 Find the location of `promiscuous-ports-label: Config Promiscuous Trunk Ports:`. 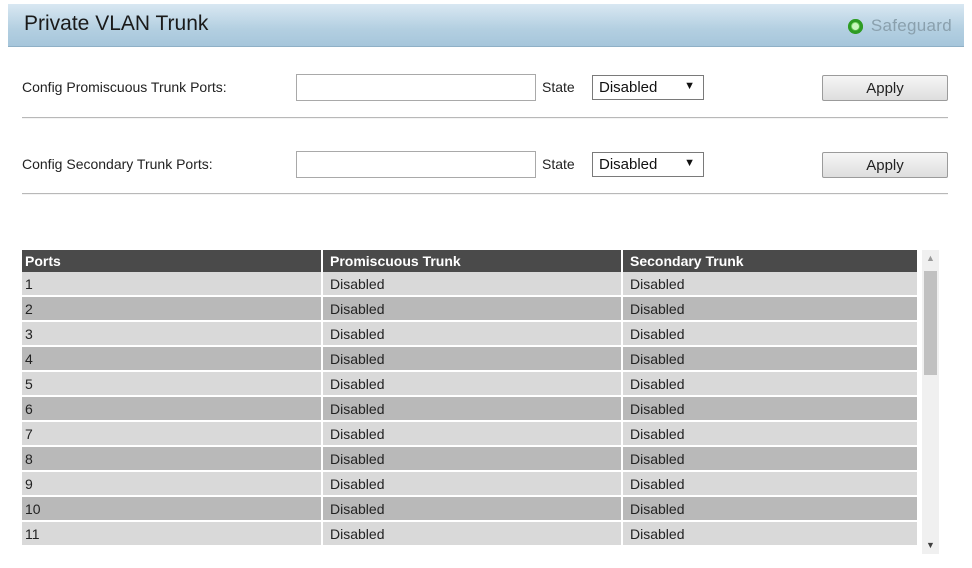

promiscuous-ports-label: Config Promiscuous Trunk Ports: is located at coordinates (124, 87).